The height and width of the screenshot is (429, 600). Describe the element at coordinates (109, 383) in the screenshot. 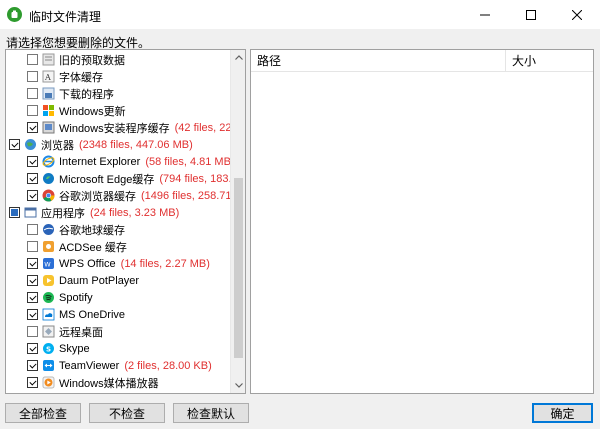

I see `tree-item-label: Windows媒体播放器` at that location.